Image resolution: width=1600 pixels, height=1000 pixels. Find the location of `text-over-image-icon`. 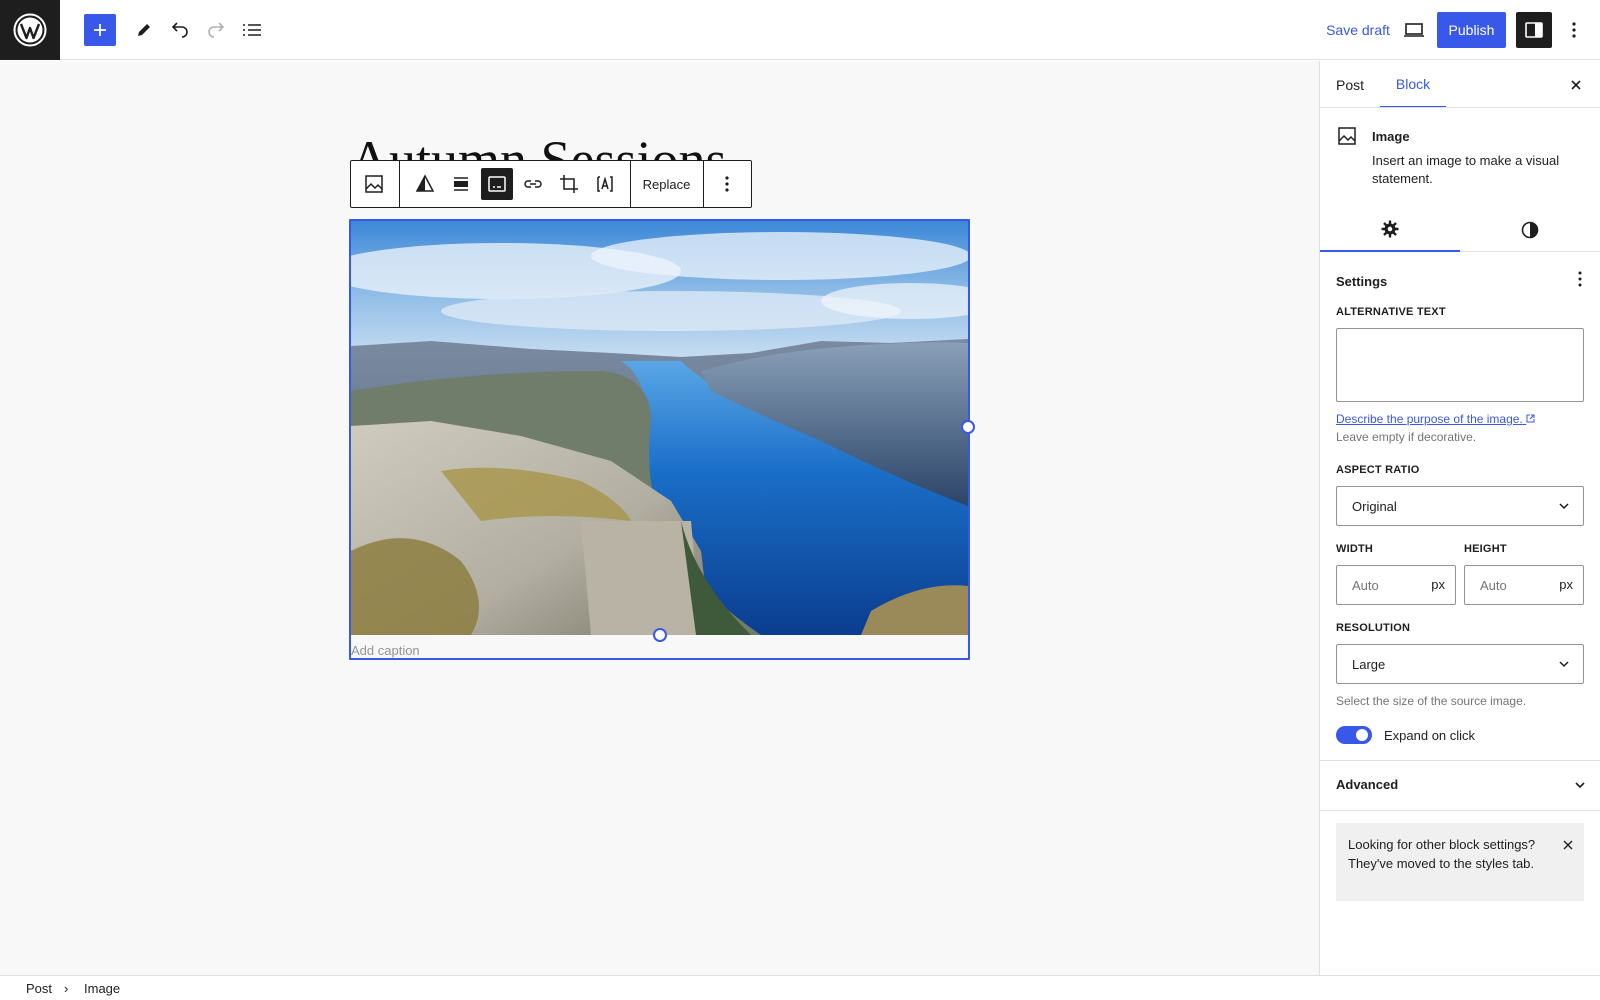

text-over-image-icon is located at coordinates (605, 184).